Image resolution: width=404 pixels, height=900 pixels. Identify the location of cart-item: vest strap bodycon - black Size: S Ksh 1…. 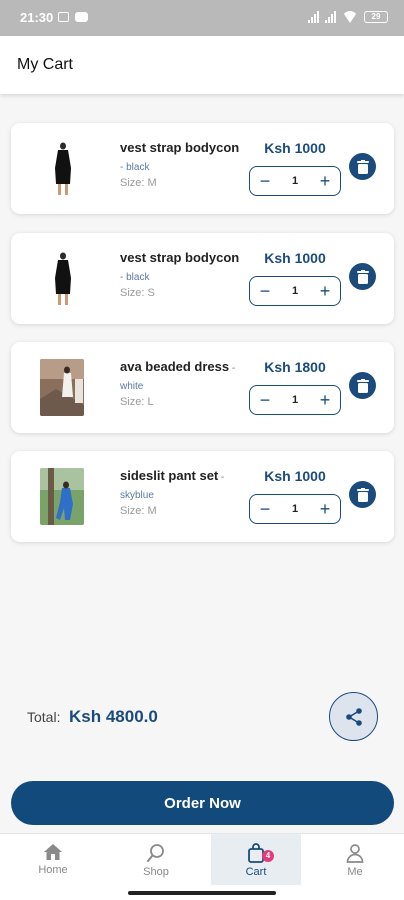
(202, 278).